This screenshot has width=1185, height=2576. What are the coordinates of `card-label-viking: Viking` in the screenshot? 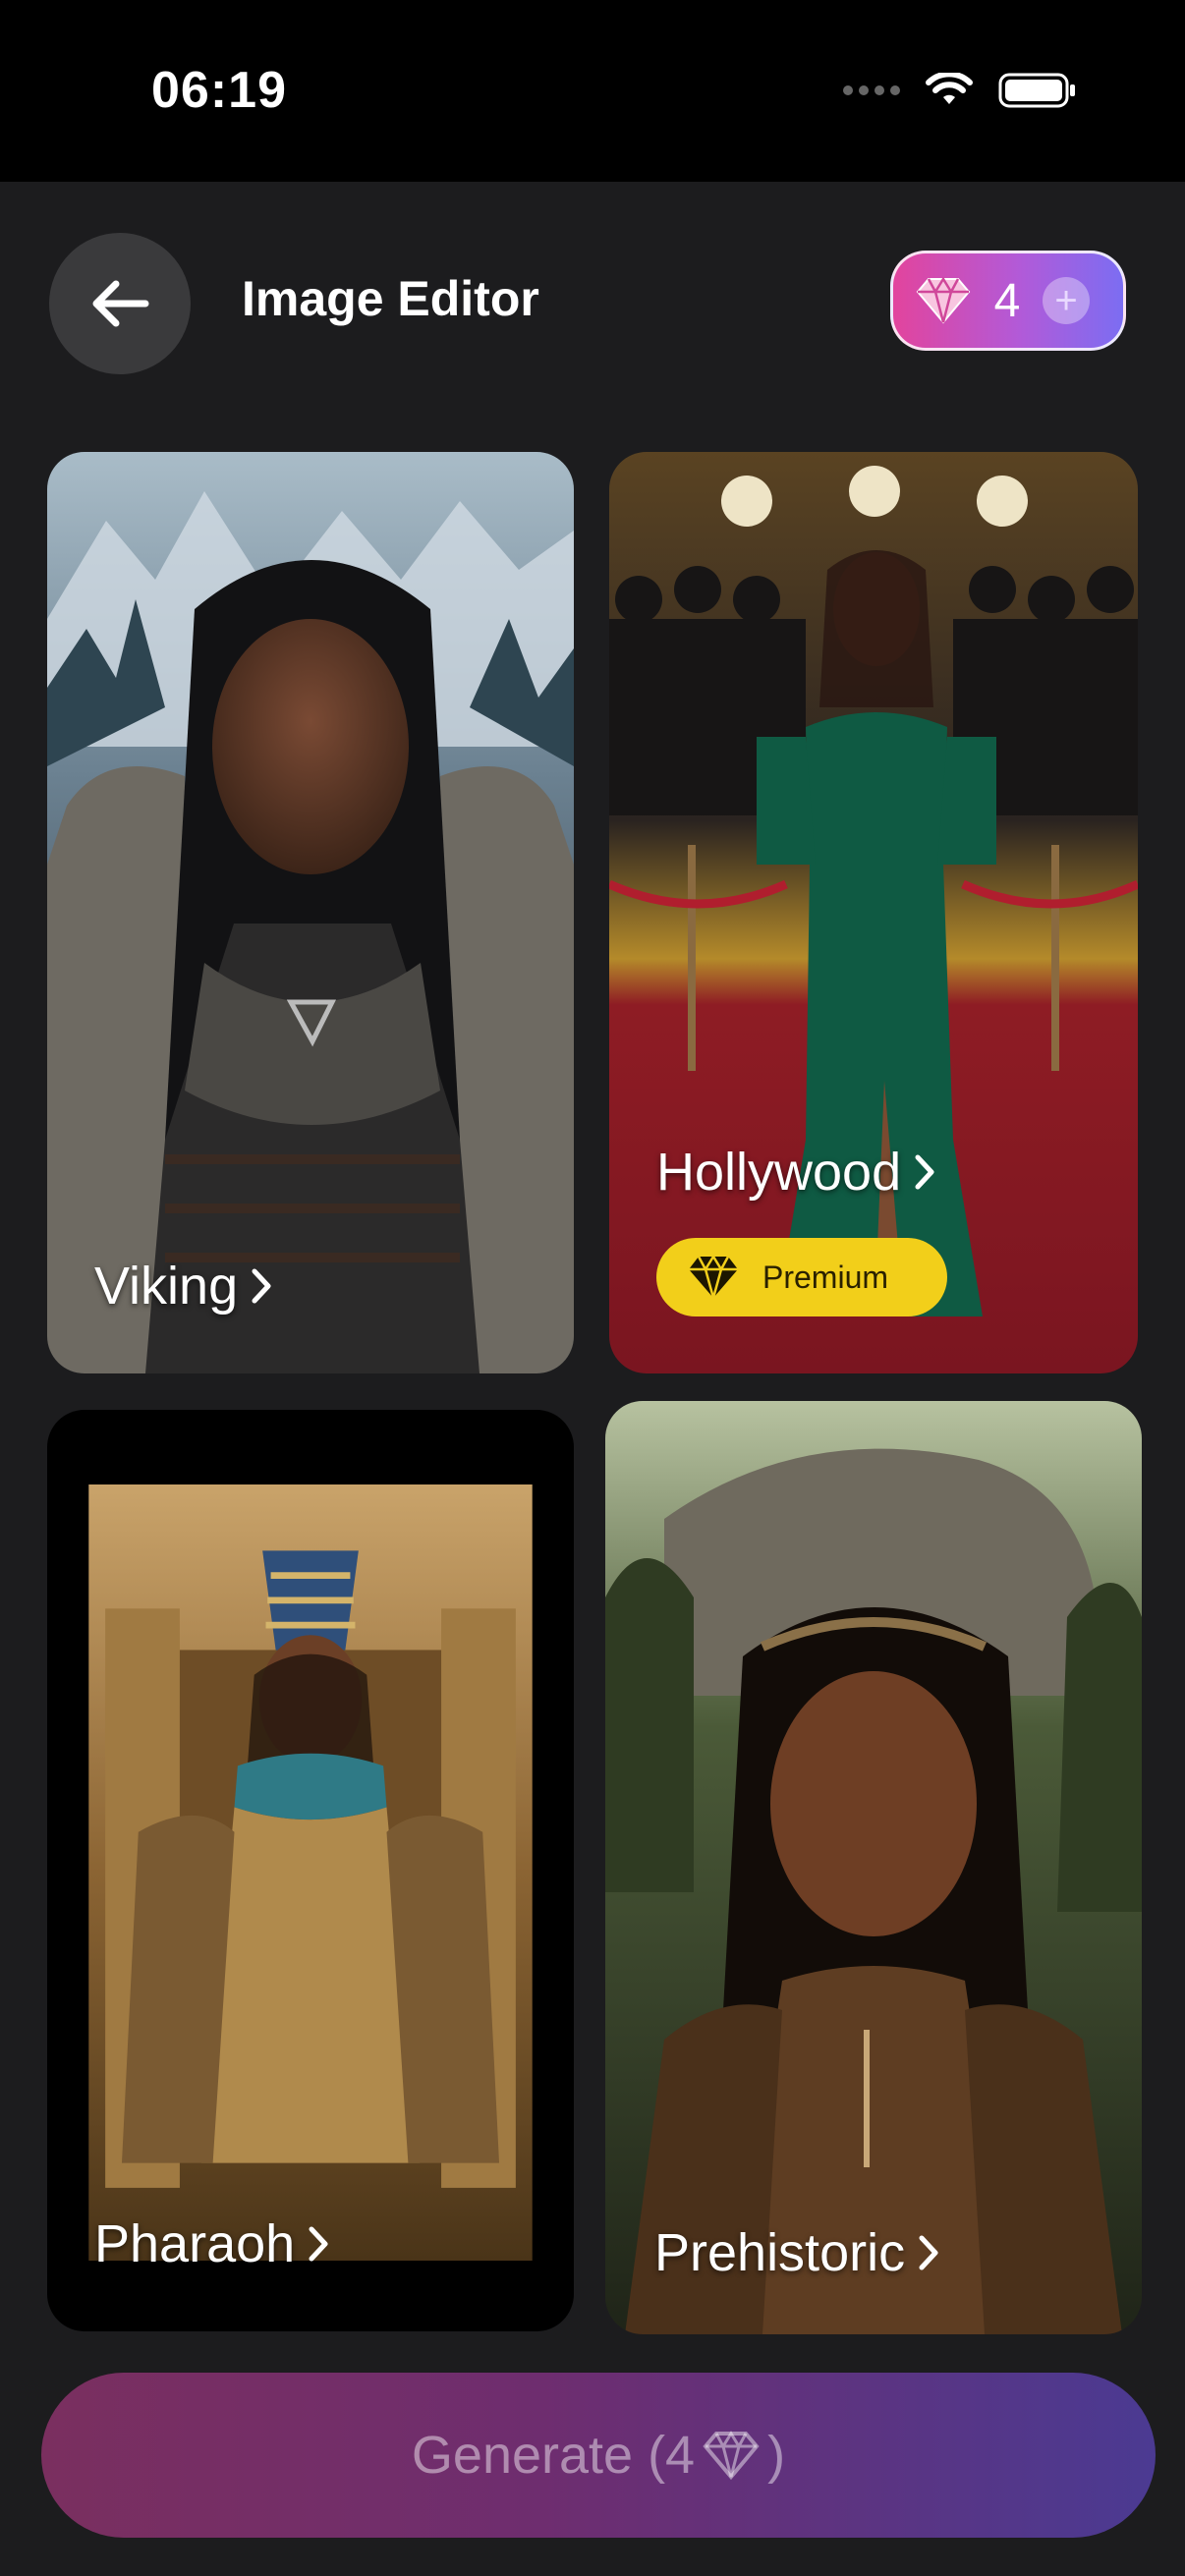 It's located at (184, 1286).